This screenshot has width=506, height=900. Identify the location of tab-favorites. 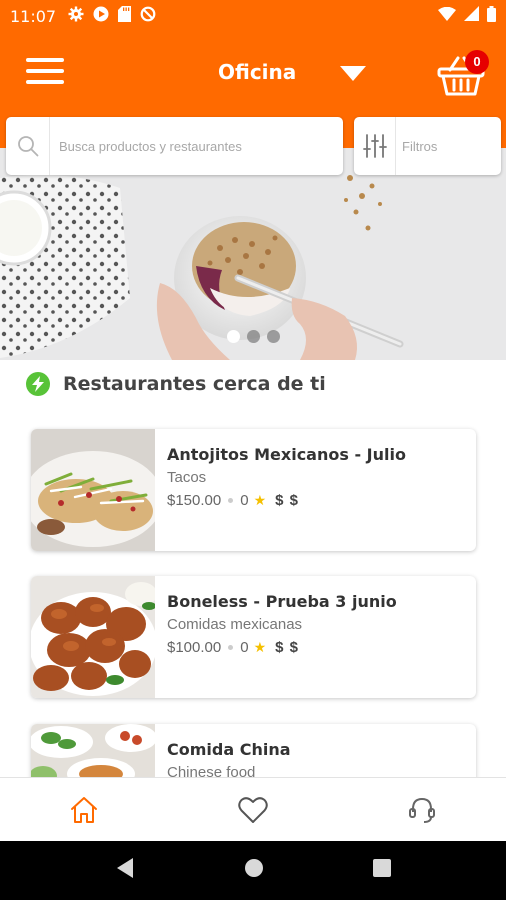
(253, 809).